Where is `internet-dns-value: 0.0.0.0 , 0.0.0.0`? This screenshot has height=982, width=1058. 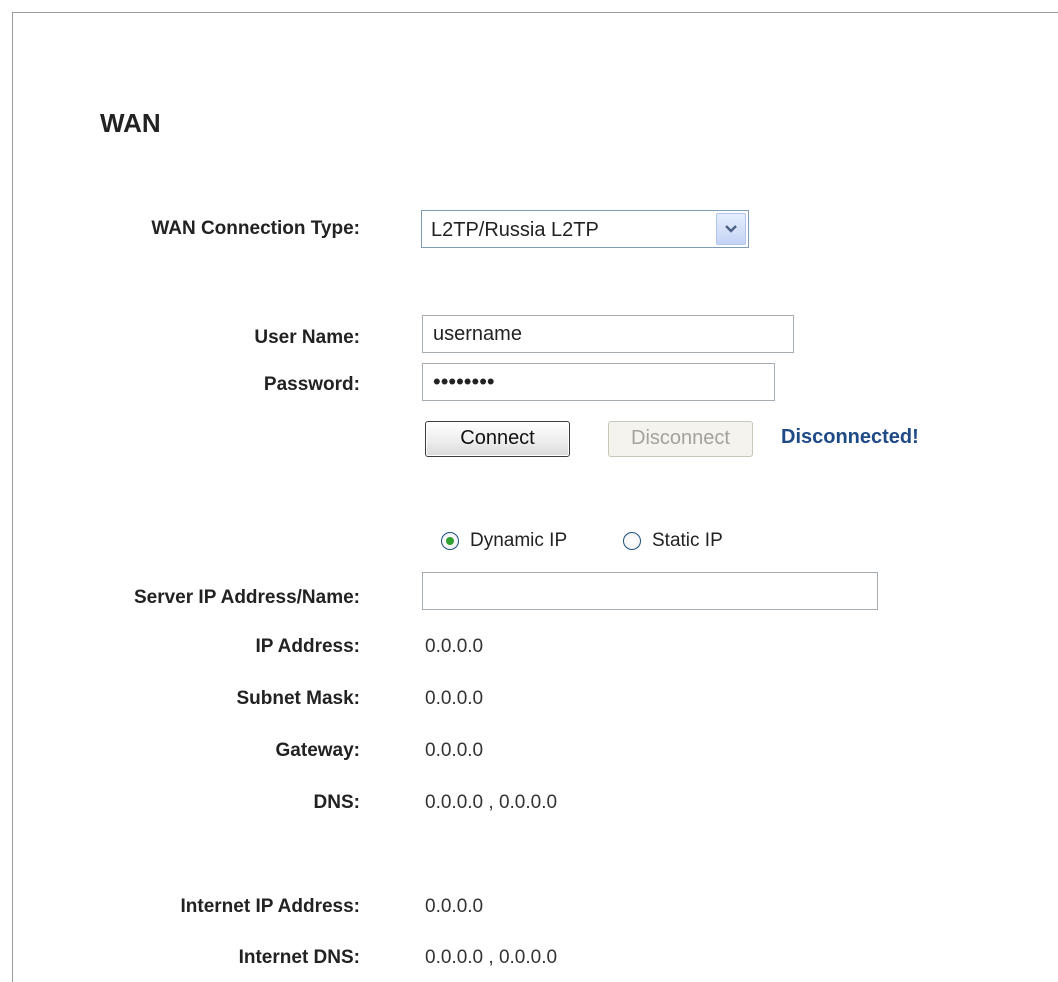
internet-dns-value: 0.0.0.0 , 0.0.0.0 is located at coordinates (491, 957).